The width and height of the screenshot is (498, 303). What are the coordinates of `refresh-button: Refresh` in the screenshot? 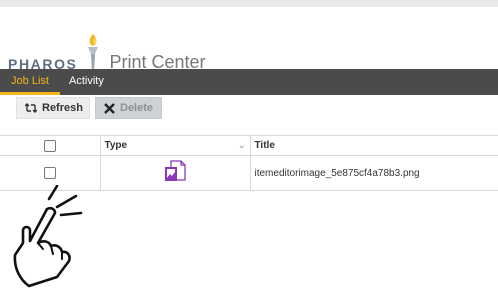 It's located at (53, 108).